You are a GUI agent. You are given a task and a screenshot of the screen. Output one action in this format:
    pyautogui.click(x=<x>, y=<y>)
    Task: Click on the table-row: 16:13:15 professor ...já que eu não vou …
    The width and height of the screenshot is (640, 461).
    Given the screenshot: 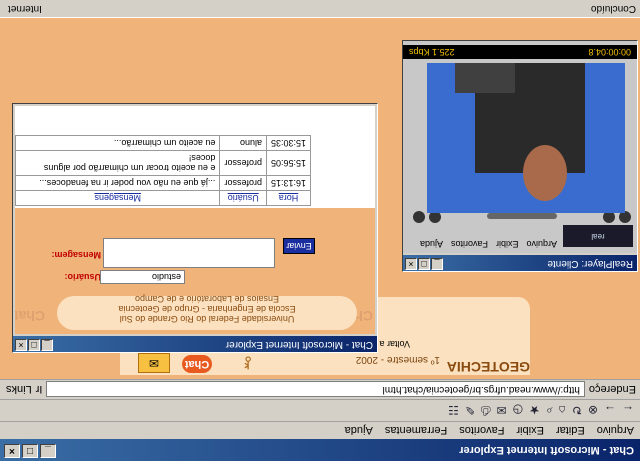 What is the action you would take?
    pyautogui.click(x=163, y=183)
    